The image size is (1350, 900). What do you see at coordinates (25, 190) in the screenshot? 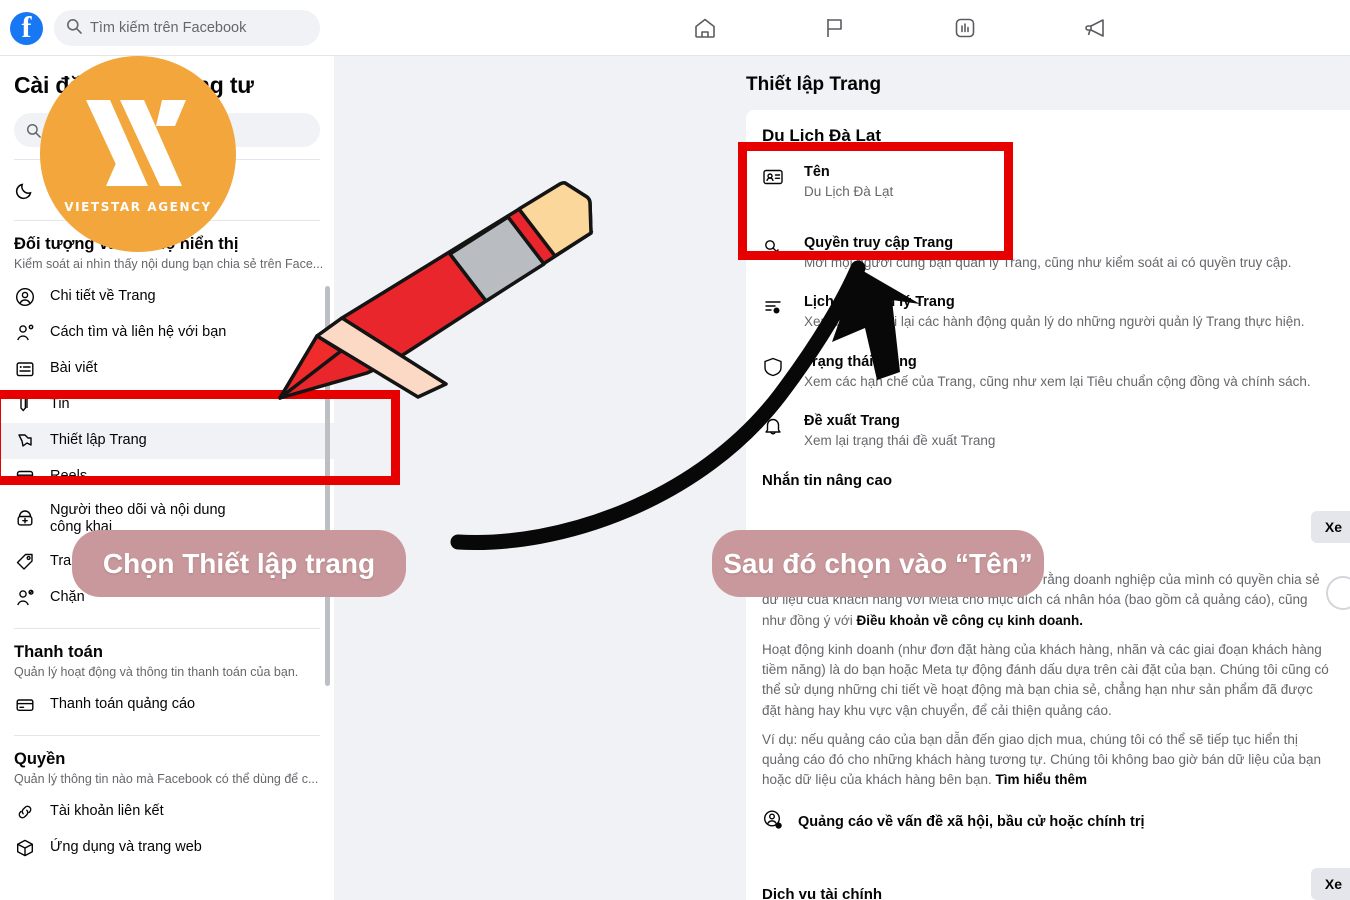
I see `moon-icon` at bounding box center [25, 190].